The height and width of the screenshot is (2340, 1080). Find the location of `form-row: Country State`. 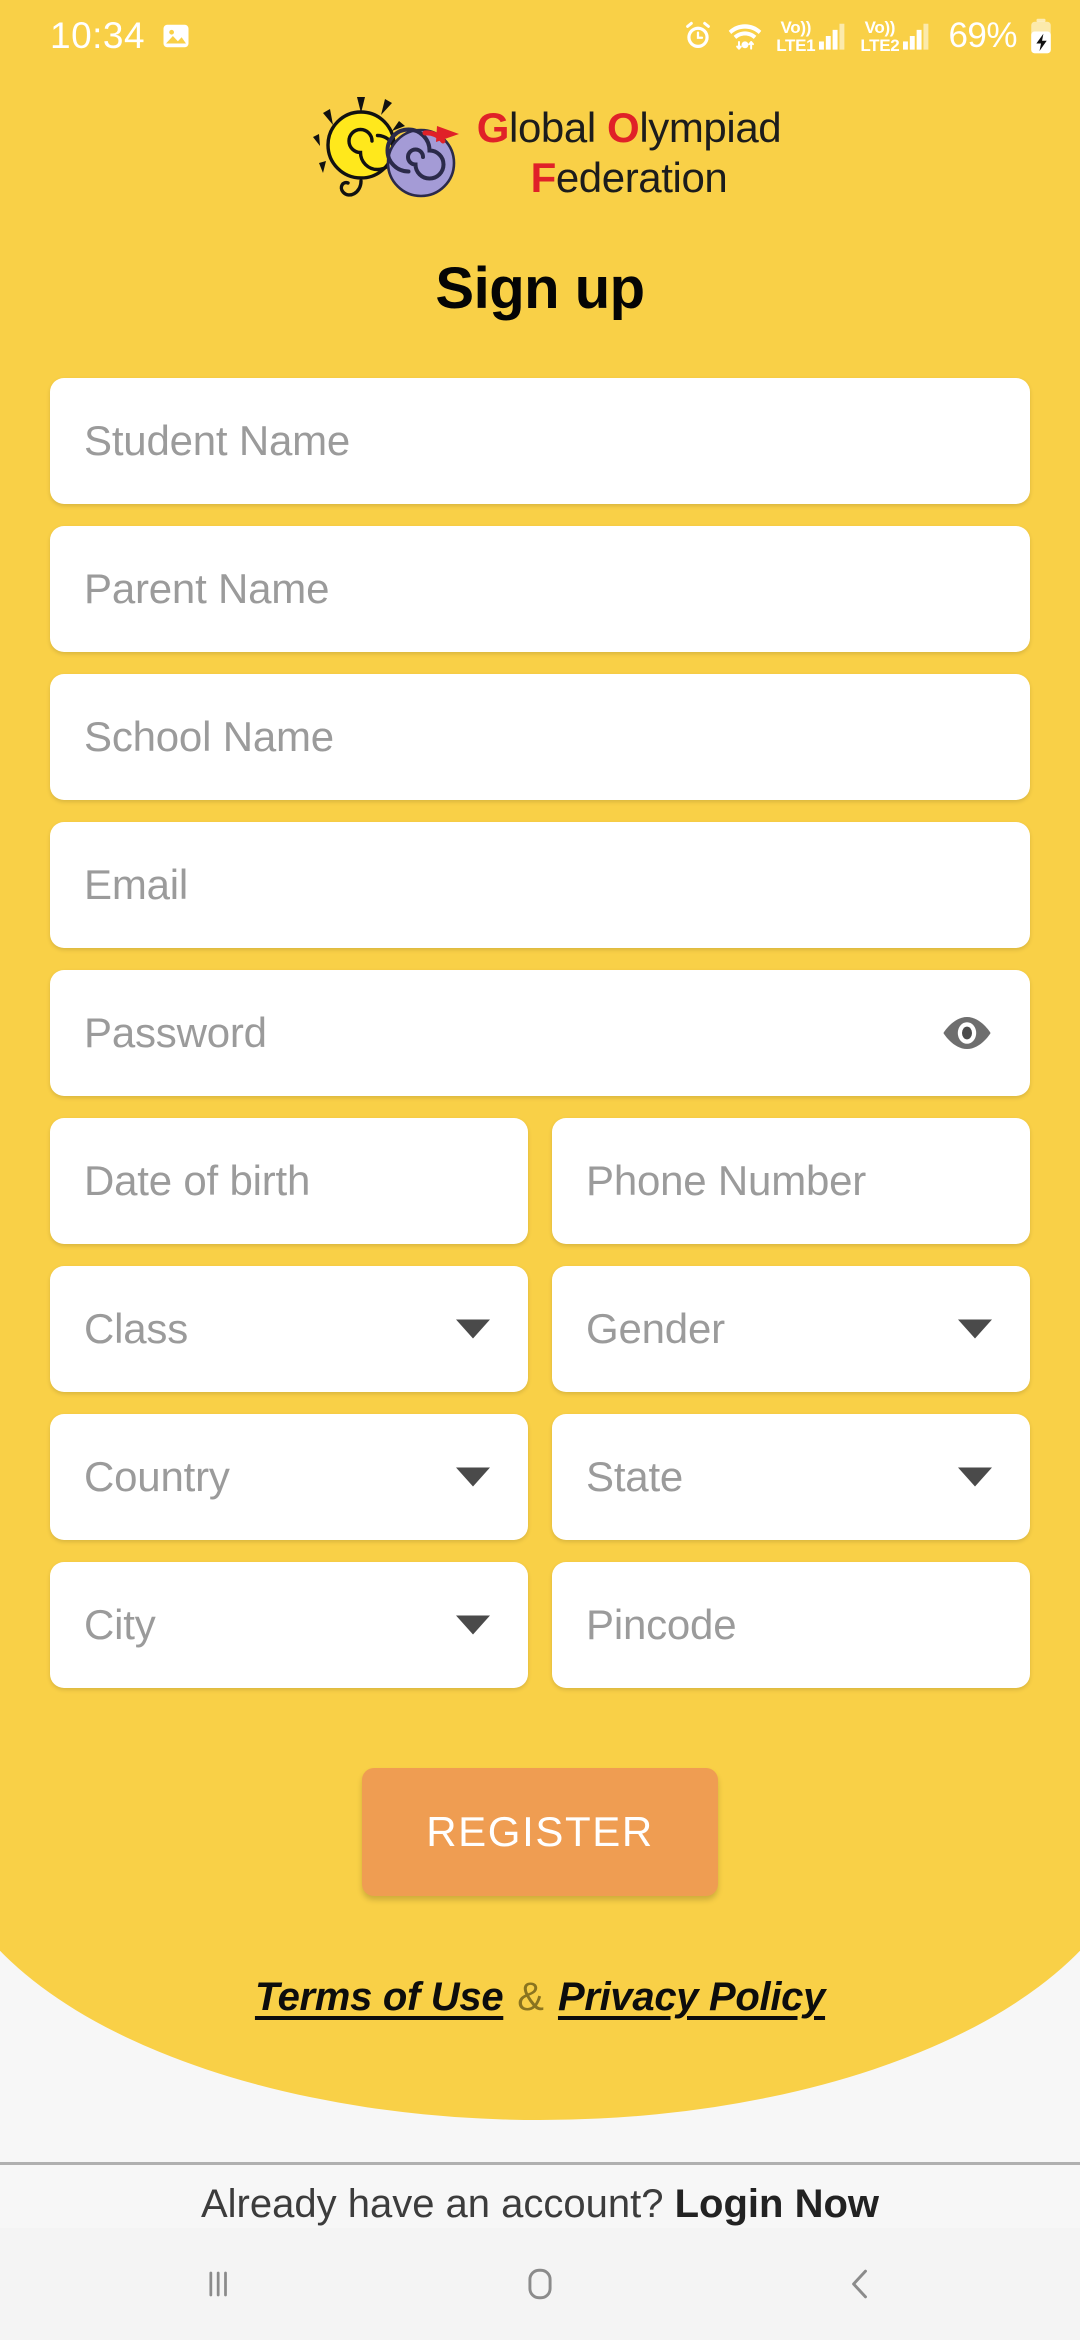

form-row: Country State is located at coordinates (540, 1477).